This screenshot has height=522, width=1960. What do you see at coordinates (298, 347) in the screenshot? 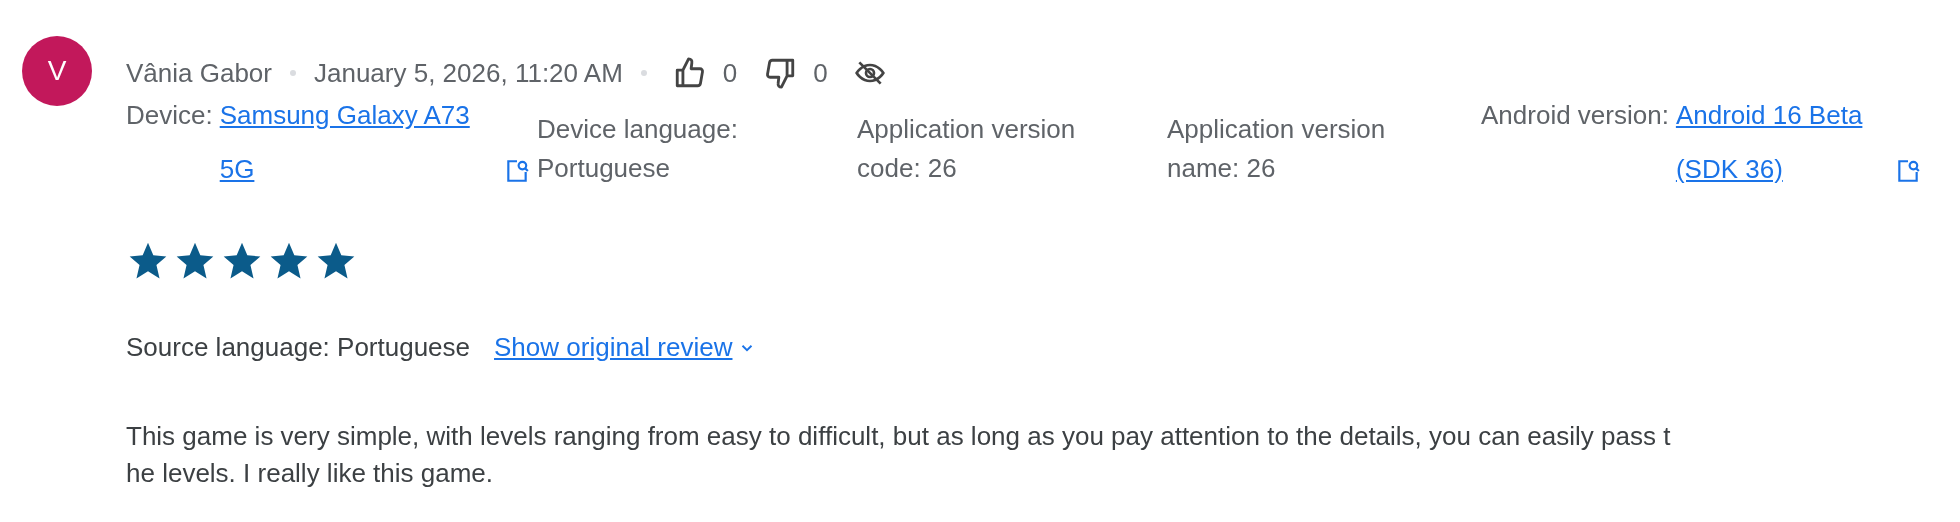
I see `source-language: Source language: Portuguese` at bounding box center [298, 347].